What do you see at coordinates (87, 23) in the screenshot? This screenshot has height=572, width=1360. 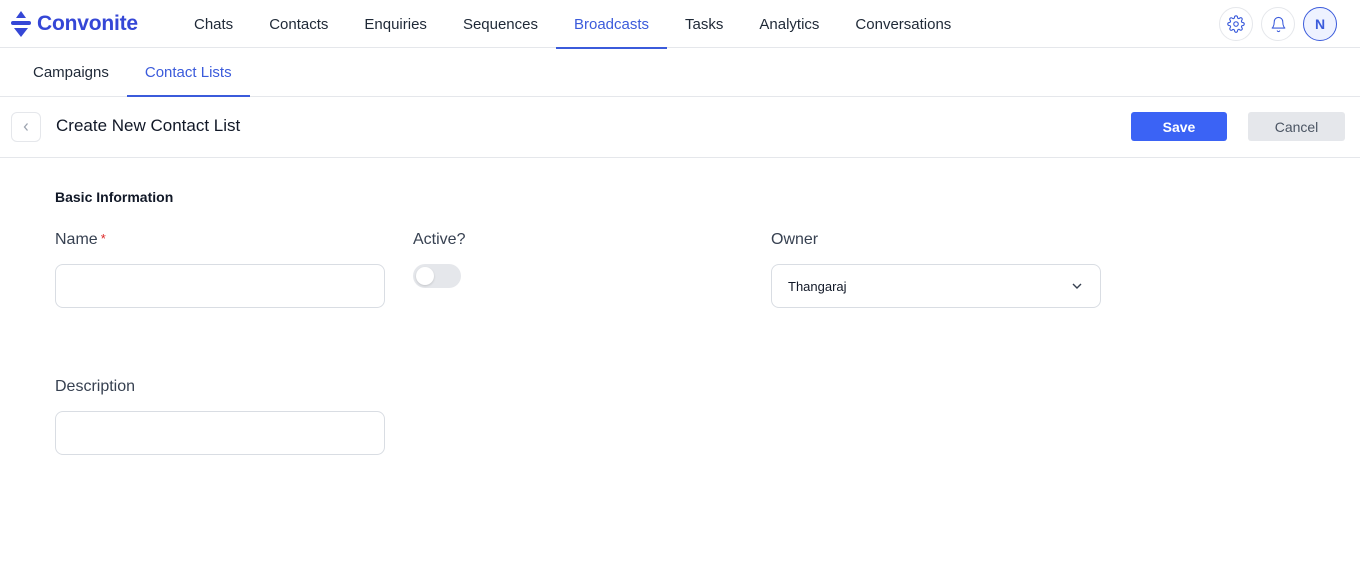 I see `brand-name: Convonite` at bounding box center [87, 23].